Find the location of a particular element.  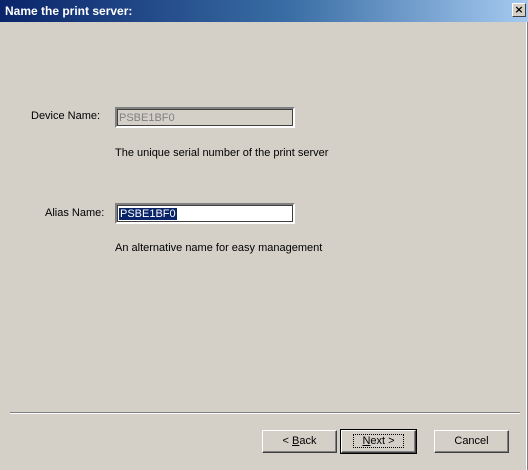

button-separator is located at coordinates (265, 413).